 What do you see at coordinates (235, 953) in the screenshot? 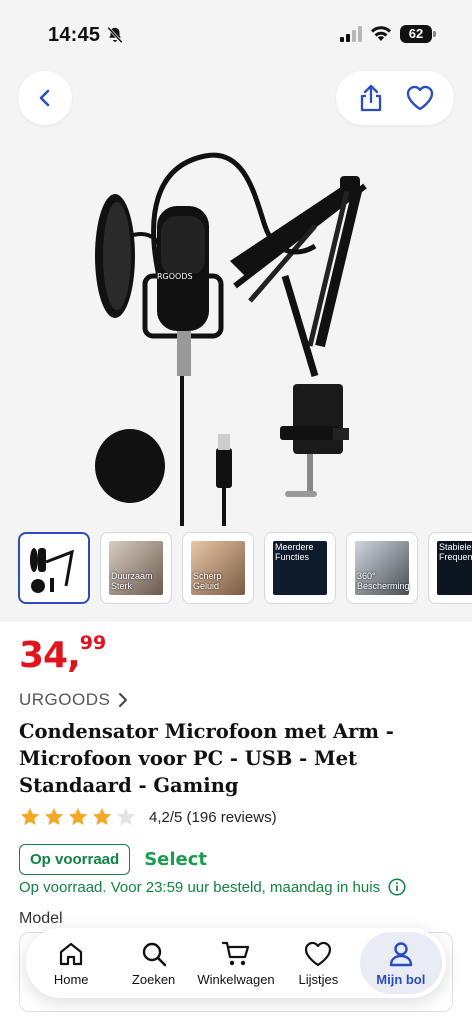
I see `cart-icon` at bounding box center [235, 953].